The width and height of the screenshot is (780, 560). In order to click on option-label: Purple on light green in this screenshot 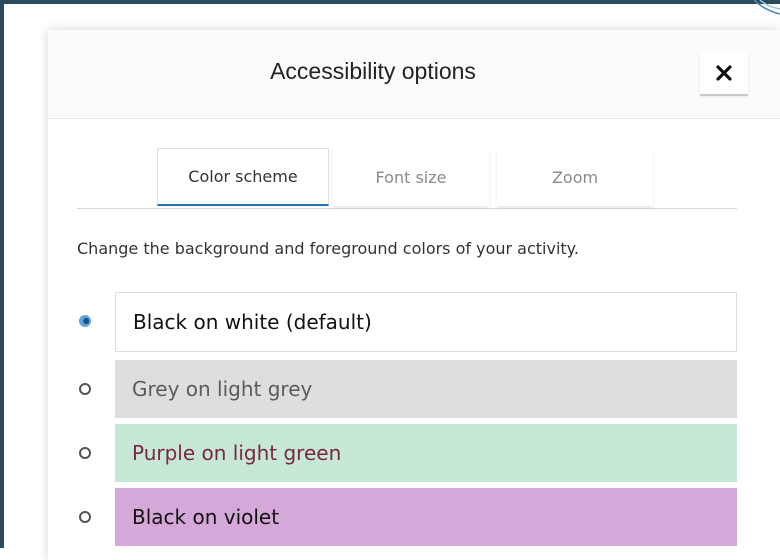, I will do `click(426, 453)`.